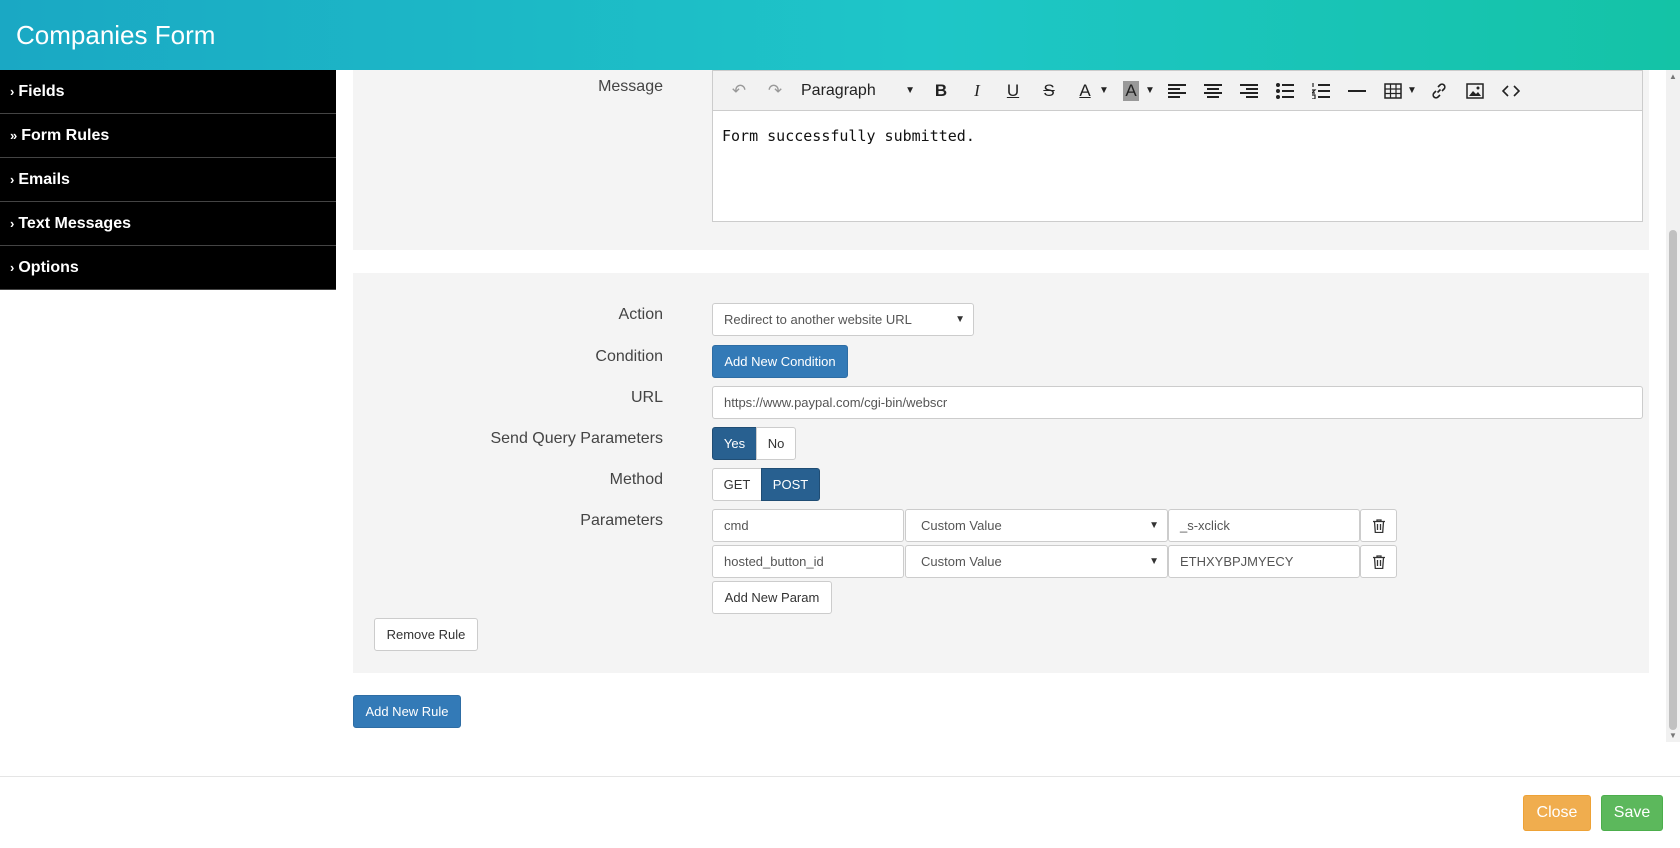 The image size is (1680, 848). Describe the element at coordinates (1673, 480) in the screenshot. I see `scrollbar-thumb` at that location.